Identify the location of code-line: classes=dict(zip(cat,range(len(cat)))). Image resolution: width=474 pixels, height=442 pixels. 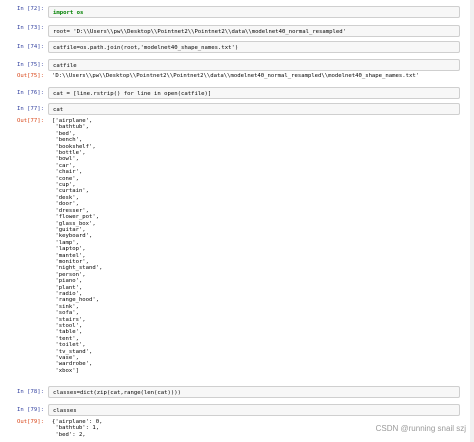
(117, 393).